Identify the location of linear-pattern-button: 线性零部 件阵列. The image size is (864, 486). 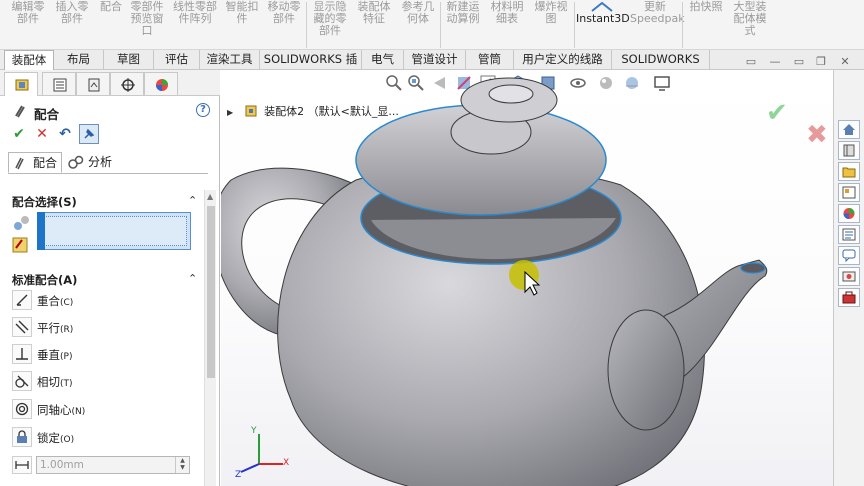
(195, 24).